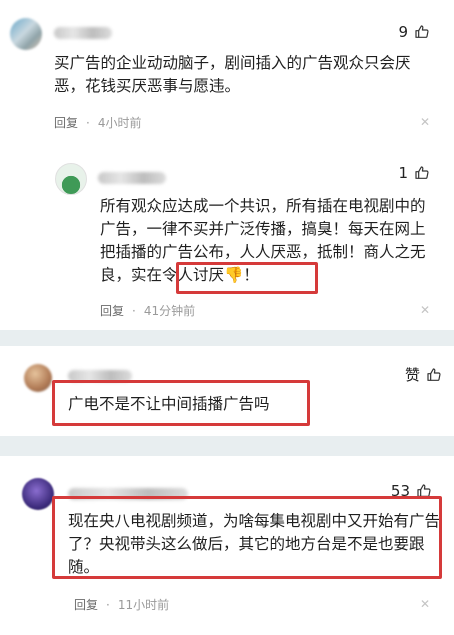  Describe the element at coordinates (423, 374) in the screenshot. I see `like-button: 赞` at that location.